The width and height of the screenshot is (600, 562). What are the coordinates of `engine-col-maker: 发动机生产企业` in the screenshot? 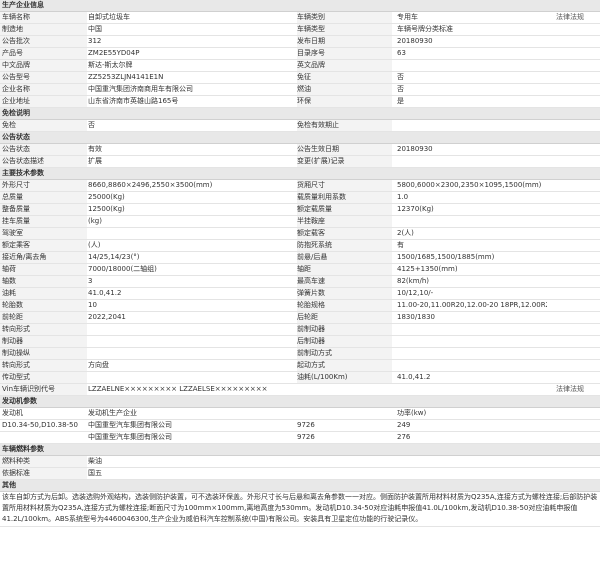 It's located at (112, 413).